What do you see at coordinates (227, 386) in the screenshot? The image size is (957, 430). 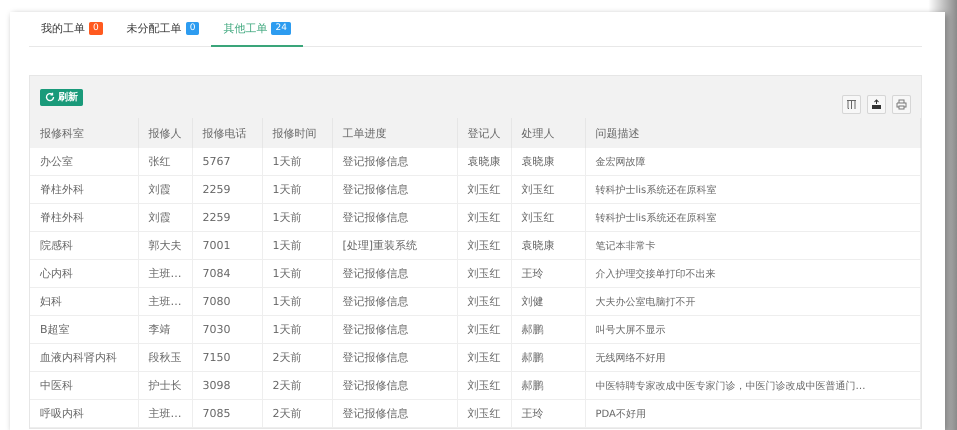 I see `table-cell: 3098` at bounding box center [227, 386].